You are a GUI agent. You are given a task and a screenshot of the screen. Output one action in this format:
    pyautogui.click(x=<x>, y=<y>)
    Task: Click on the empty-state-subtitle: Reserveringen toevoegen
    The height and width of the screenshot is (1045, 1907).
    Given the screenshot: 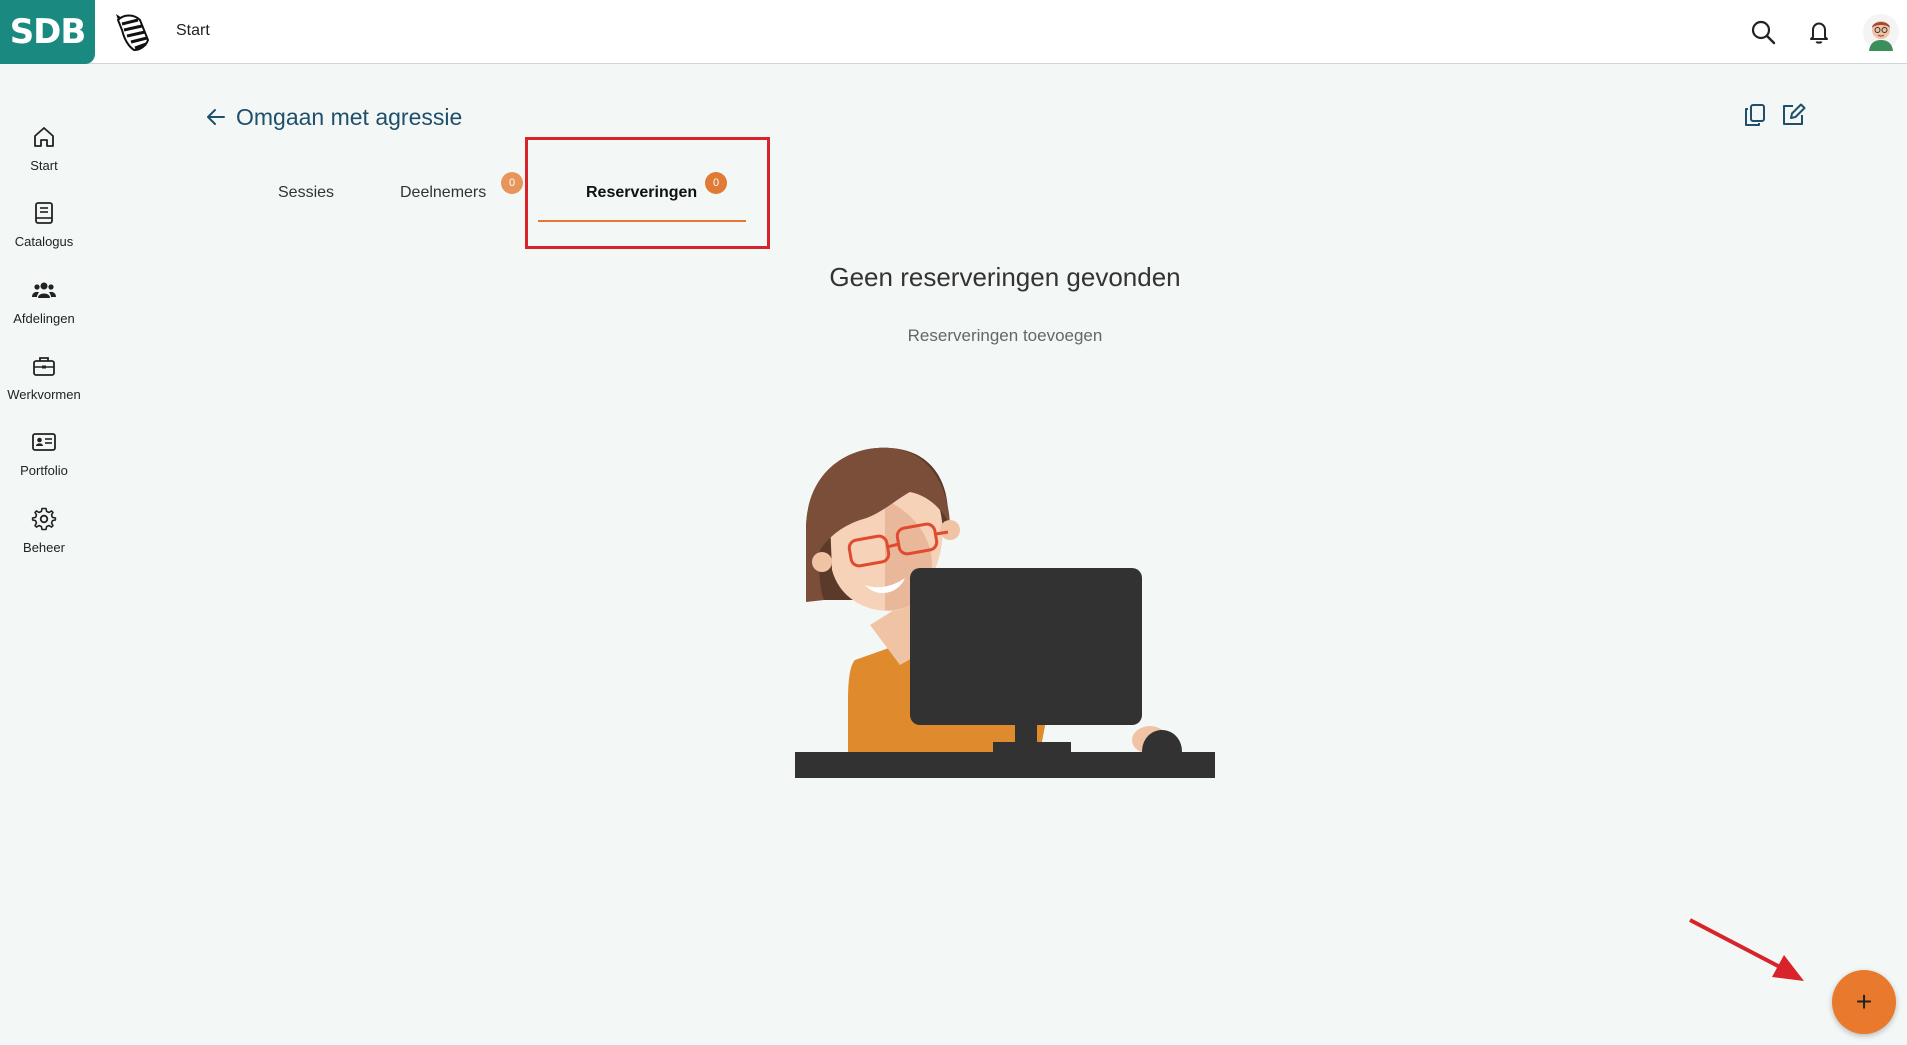 What is the action you would take?
    pyautogui.click(x=1005, y=335)
    